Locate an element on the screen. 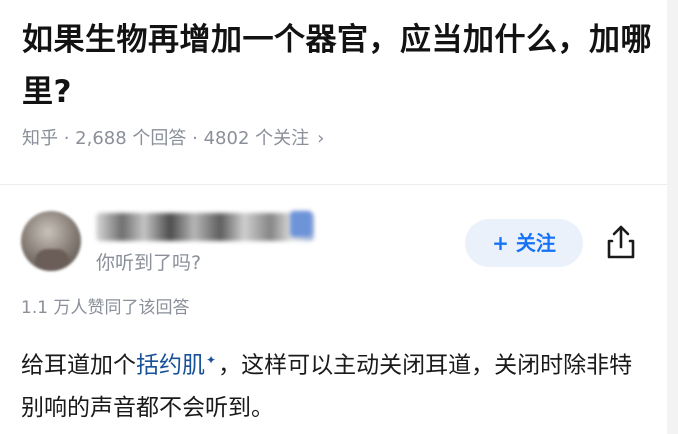 The height and width of the screenshot is (434, 678). author-name-blurred is located at coordinates (205, 227).